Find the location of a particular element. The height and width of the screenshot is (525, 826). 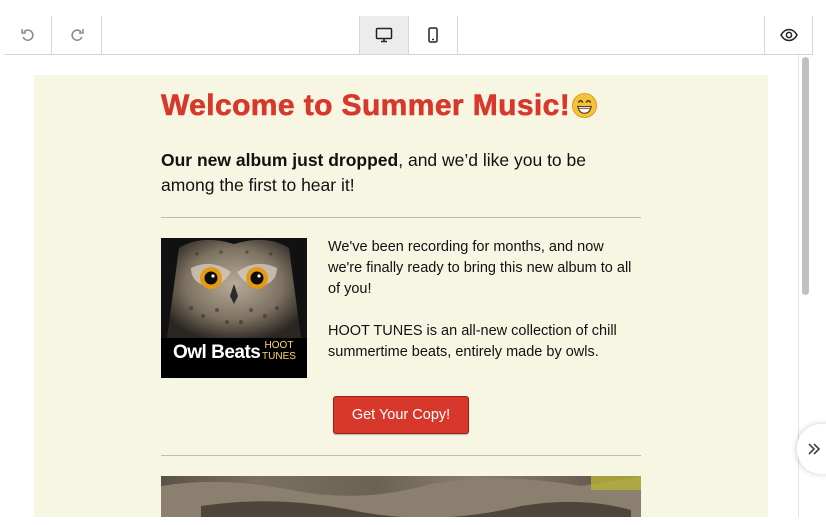

editor-toolbar is located at coordinates (408, 35).